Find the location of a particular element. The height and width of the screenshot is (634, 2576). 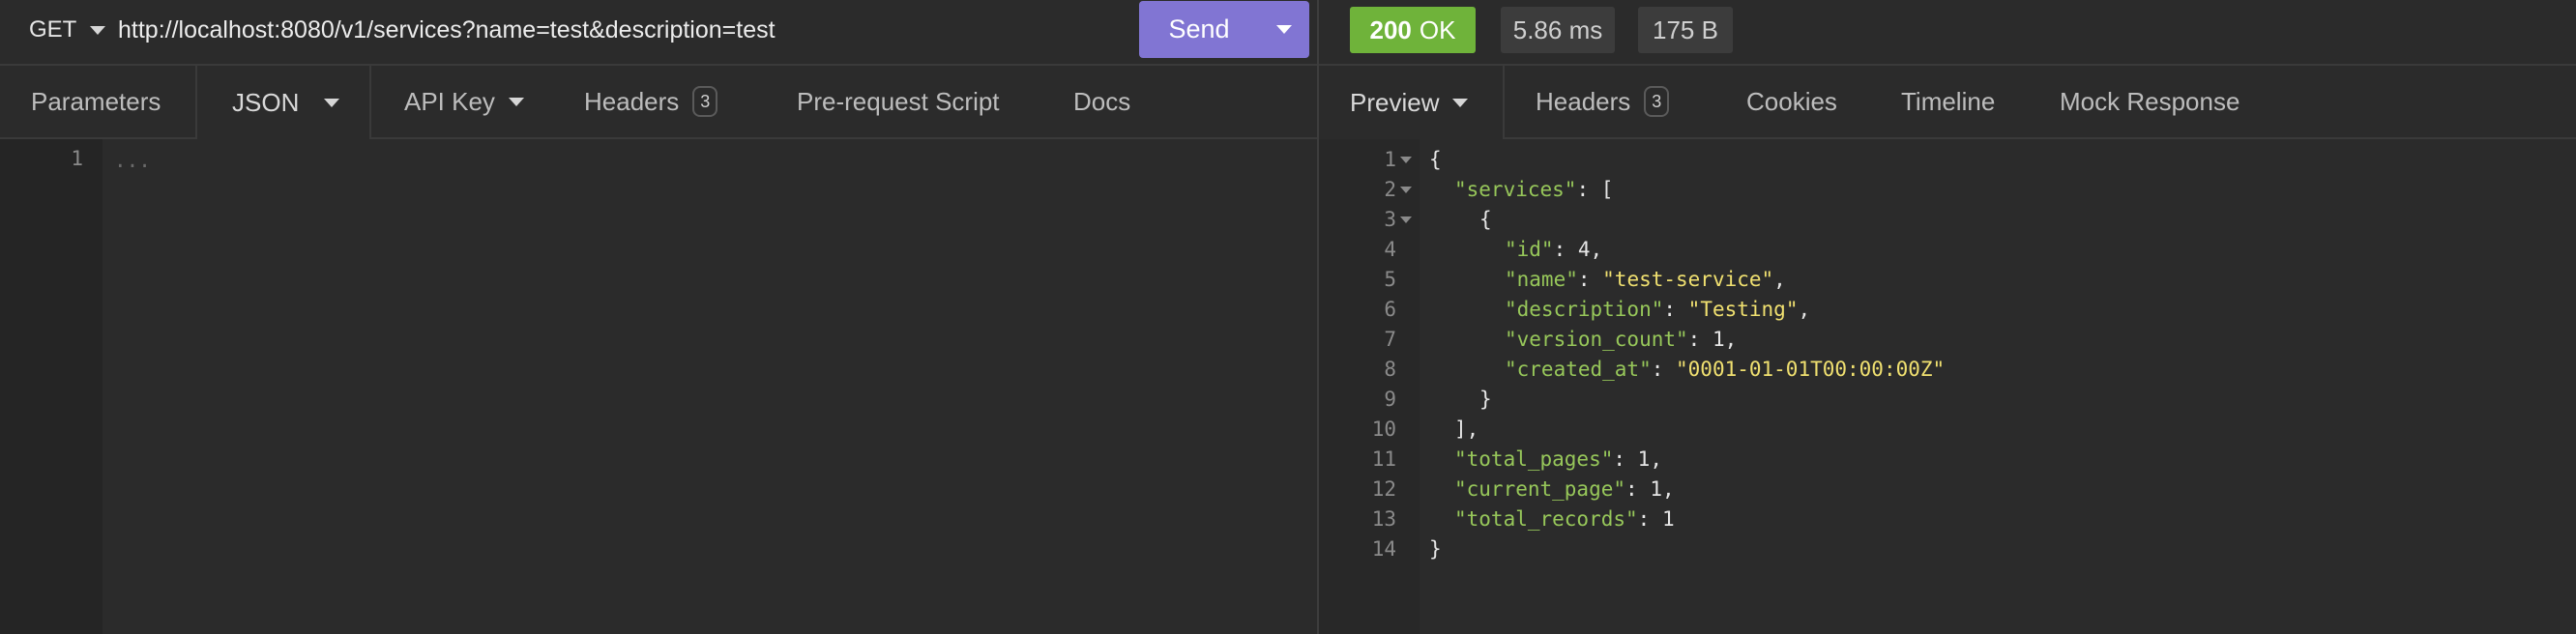

code-text: "id": 4, is located at coordinates (1553, 250).